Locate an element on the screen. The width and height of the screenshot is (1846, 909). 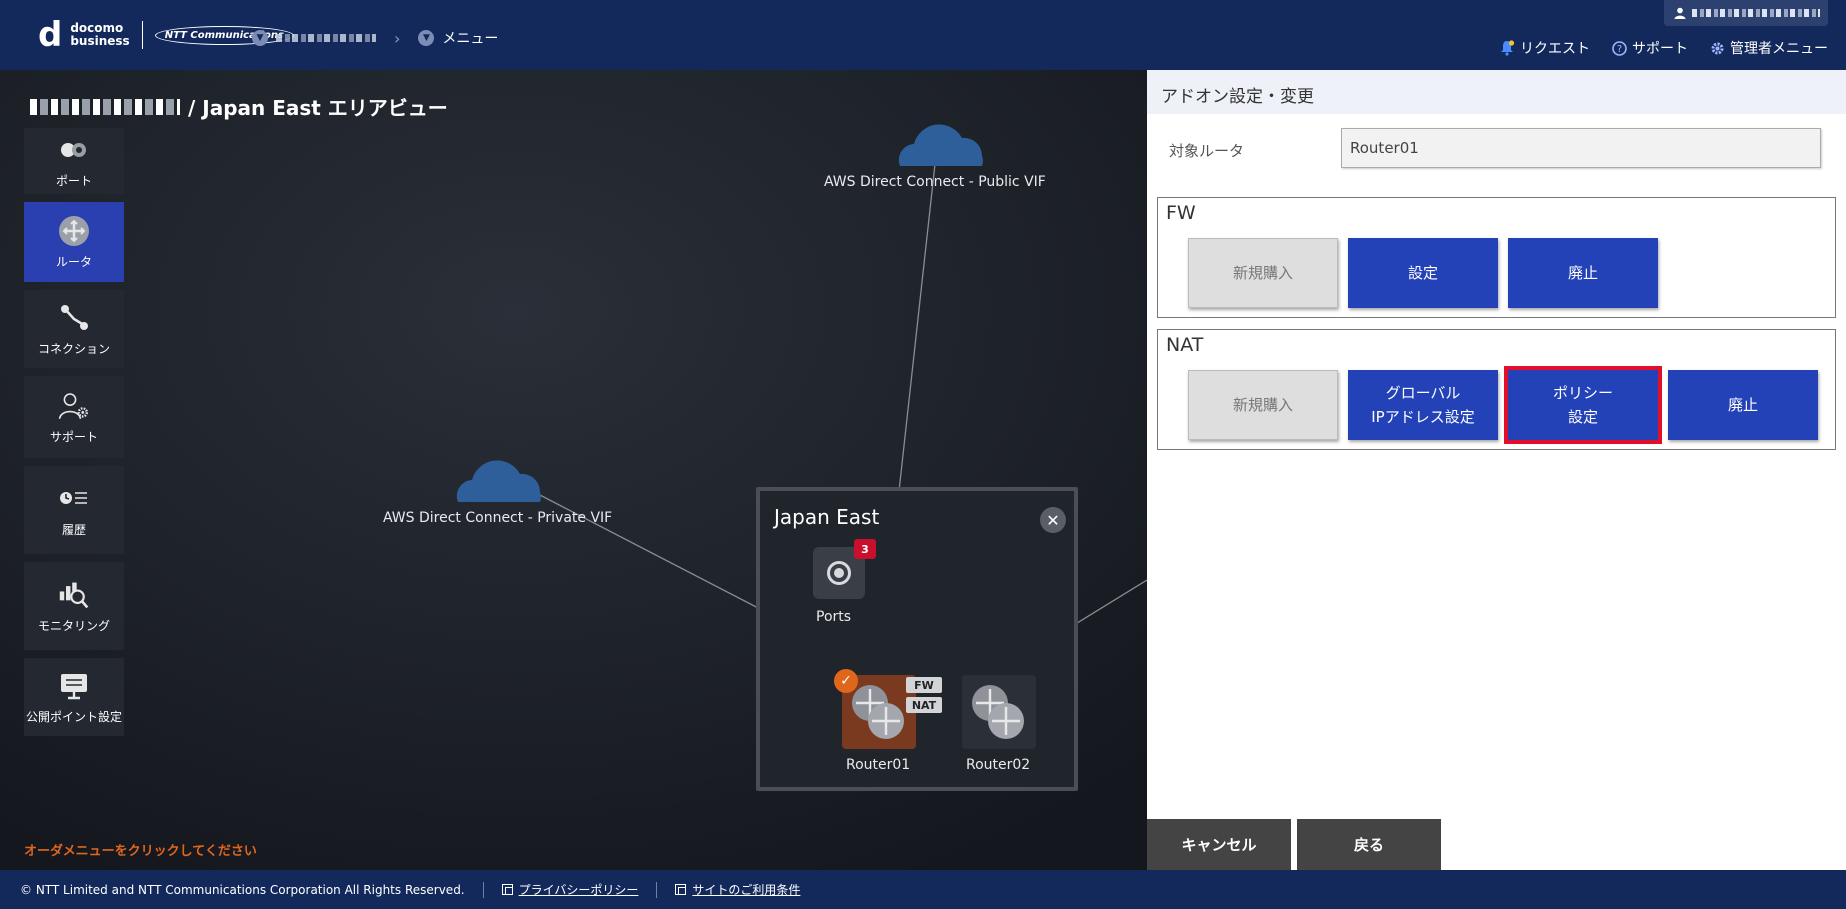
bell-icon is located at coordinates (1508, 48).